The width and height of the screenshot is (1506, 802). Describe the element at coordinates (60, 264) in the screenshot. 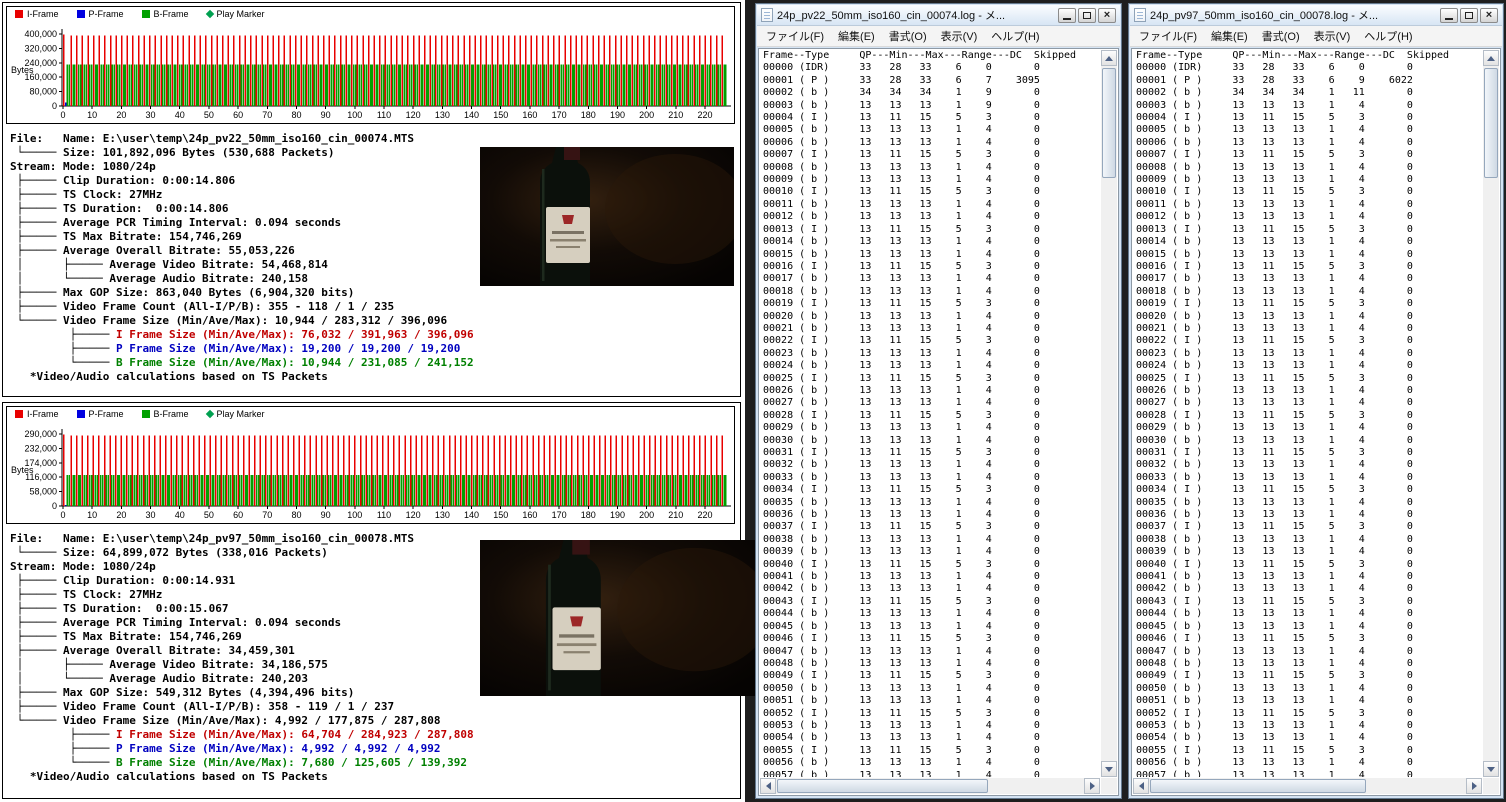

I see `tree-connector: │ ├─────` at that location.